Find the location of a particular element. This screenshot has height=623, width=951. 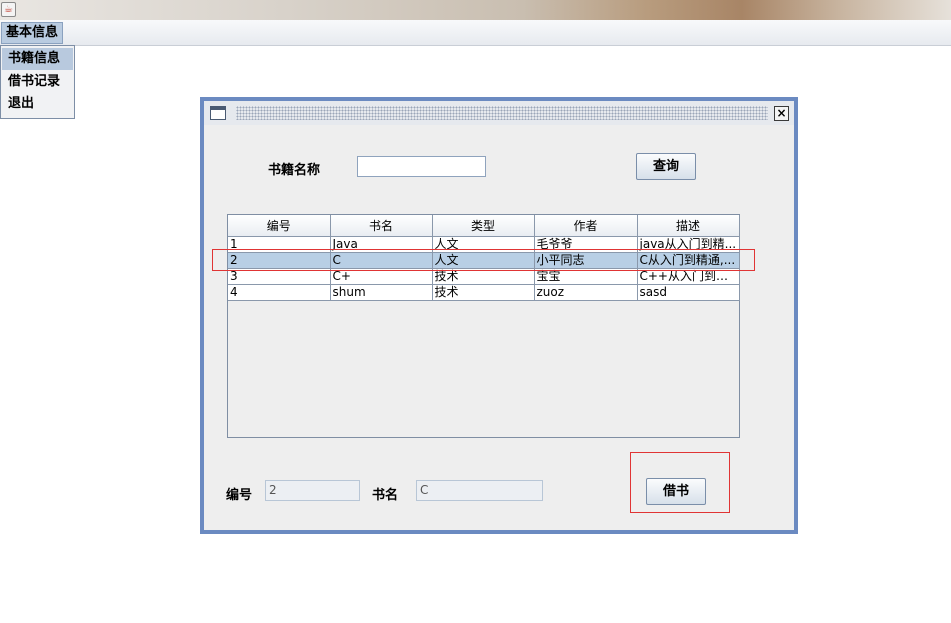

column-header-description: 描述 is located at coordinates (688, 226).